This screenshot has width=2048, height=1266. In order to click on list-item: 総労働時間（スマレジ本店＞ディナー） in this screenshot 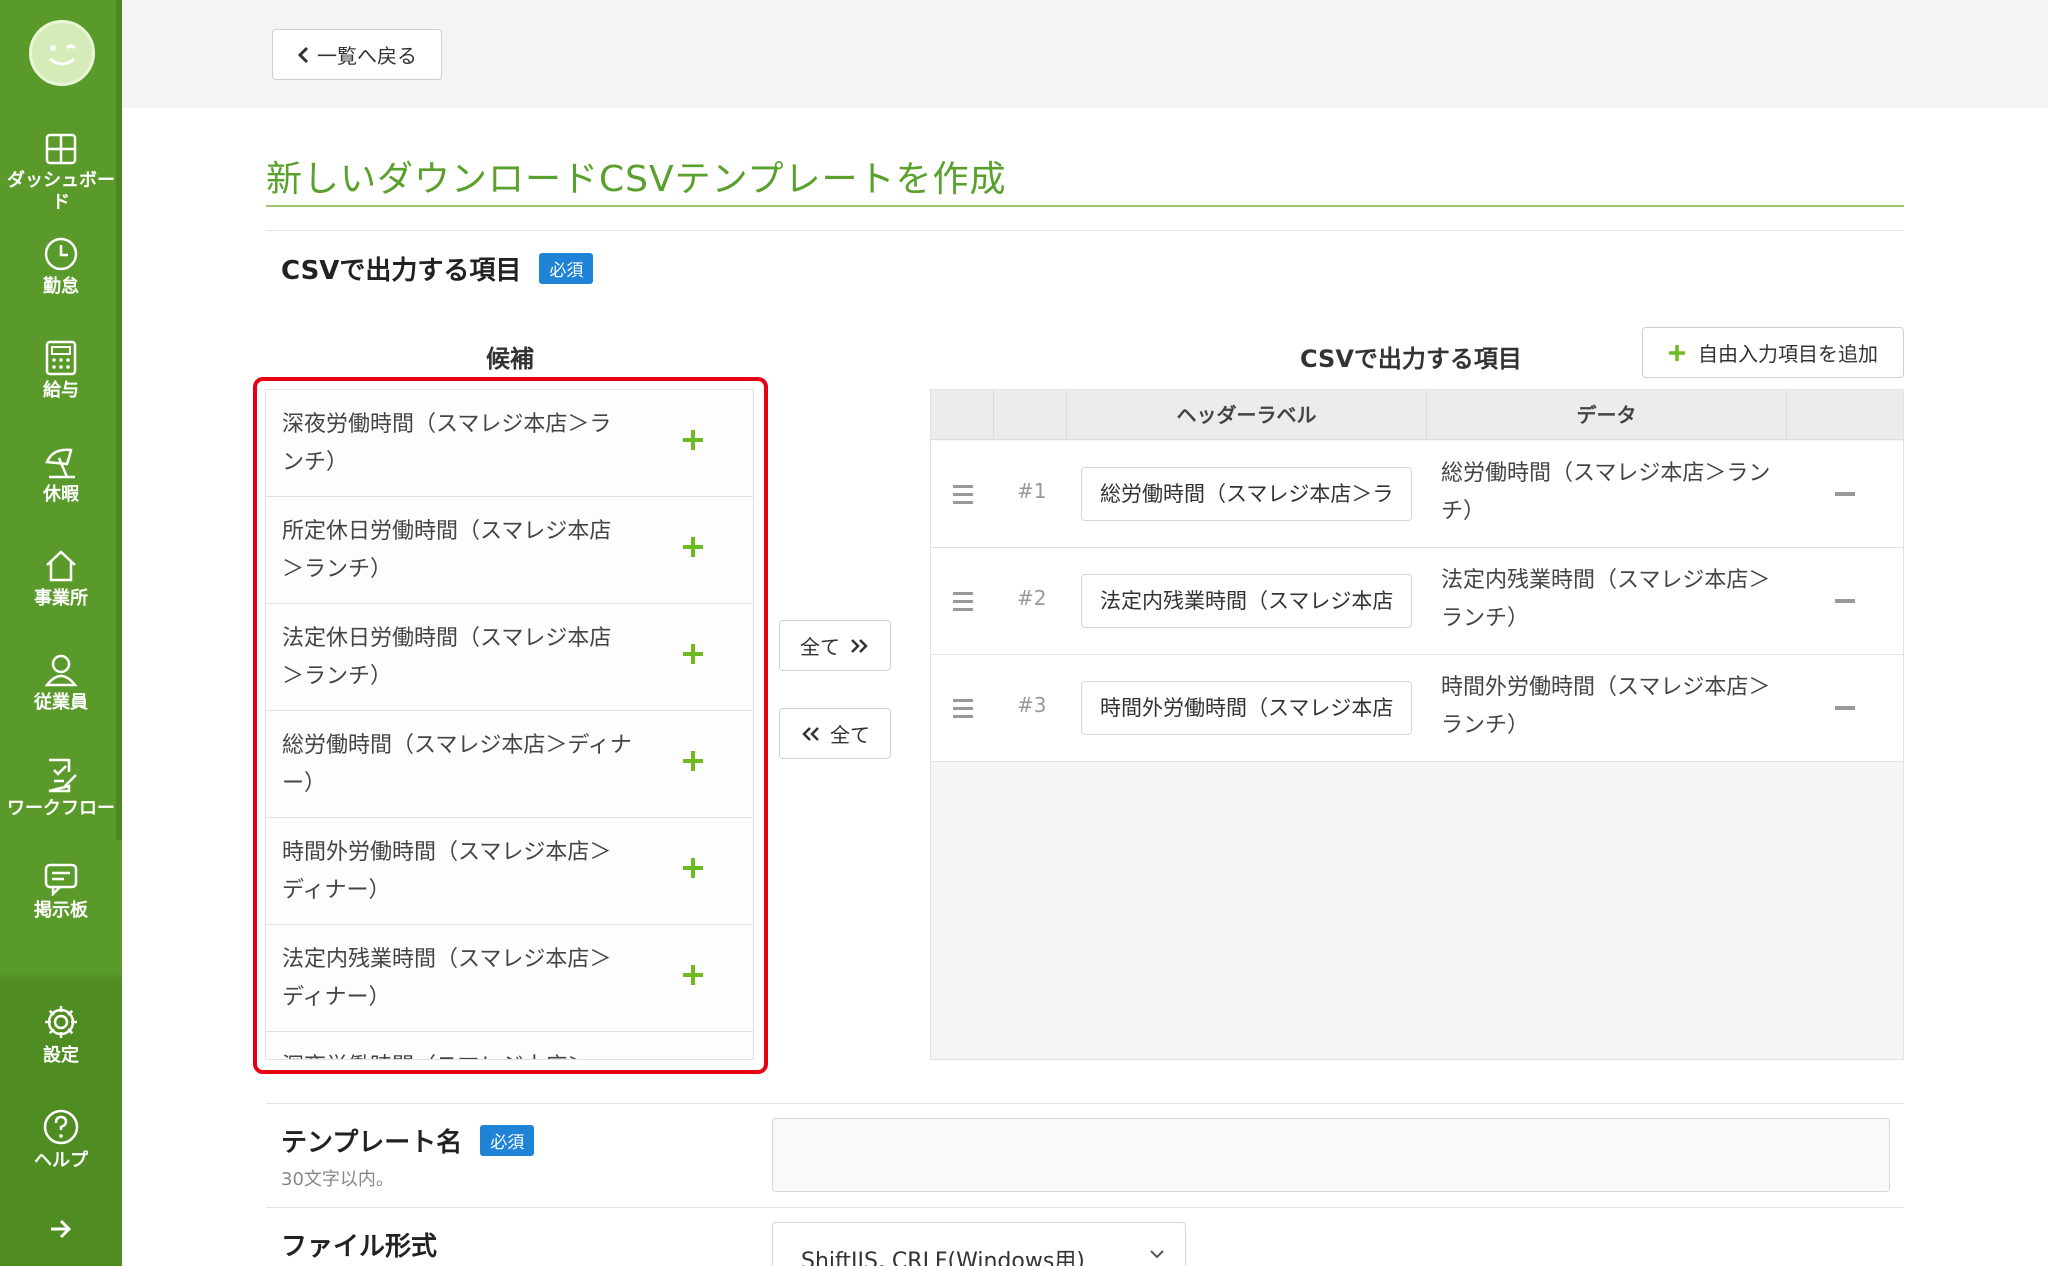, I will do `click(509, 764)`.